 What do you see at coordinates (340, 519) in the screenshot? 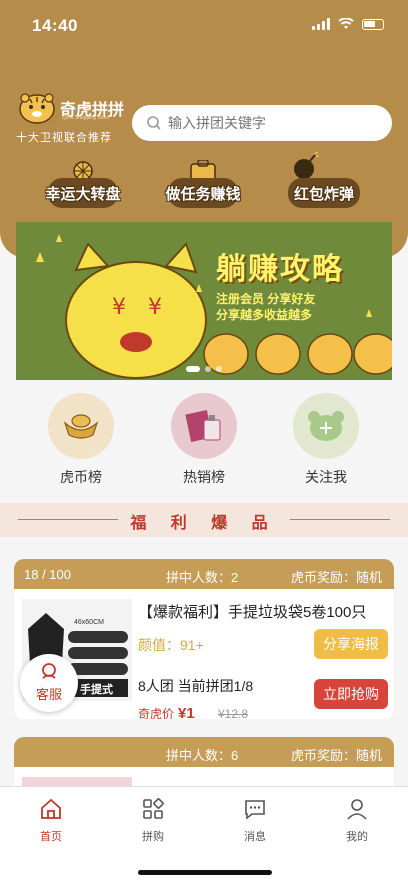
I see `divider` at bounding box center [340, 519].